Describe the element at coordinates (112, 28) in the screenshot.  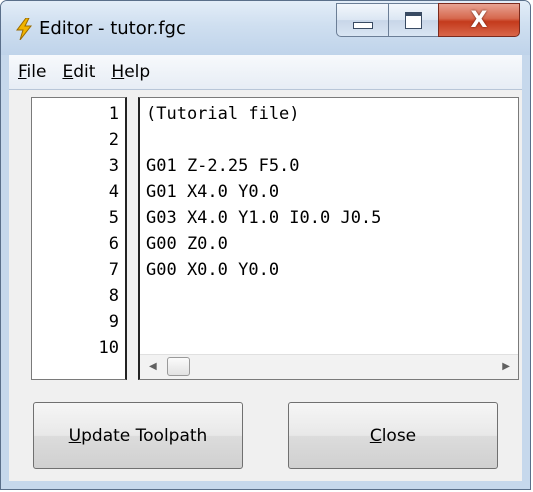
I see `window-title: Editor - tutor.fgc` at that location.